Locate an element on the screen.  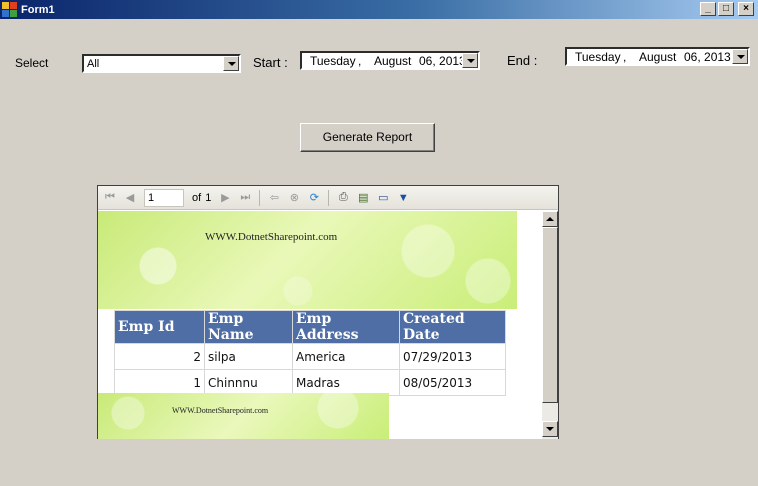
start-date-picker: Tuesday , August 06, 2013 is located at coordinates (390, 60).